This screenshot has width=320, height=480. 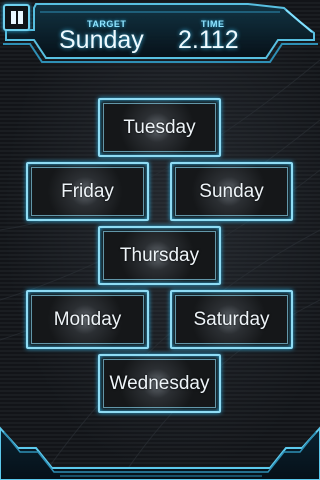 I want to click on day-button-label: Monday, so click(x=87, y=319).